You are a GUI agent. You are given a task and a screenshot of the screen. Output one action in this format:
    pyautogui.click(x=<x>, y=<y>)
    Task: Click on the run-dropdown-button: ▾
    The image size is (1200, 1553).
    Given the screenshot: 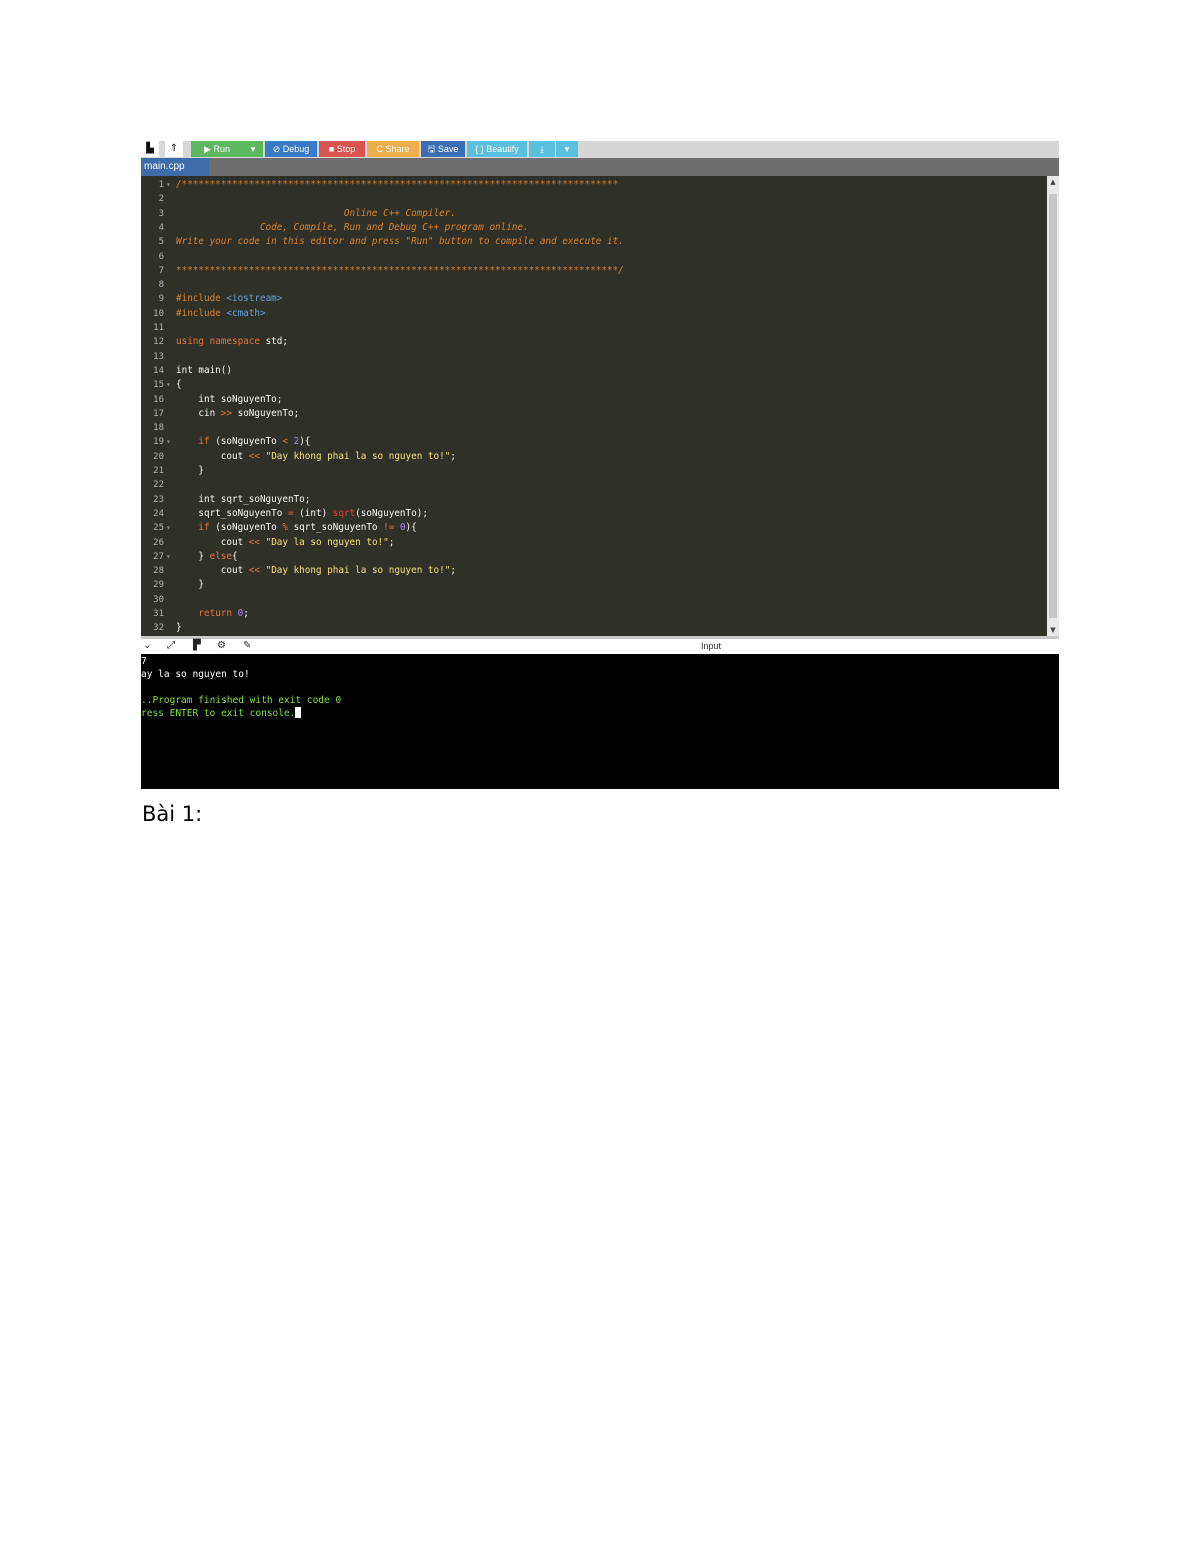 What is the action you would take?
    pyautogui.click(x=253, y=149)
    